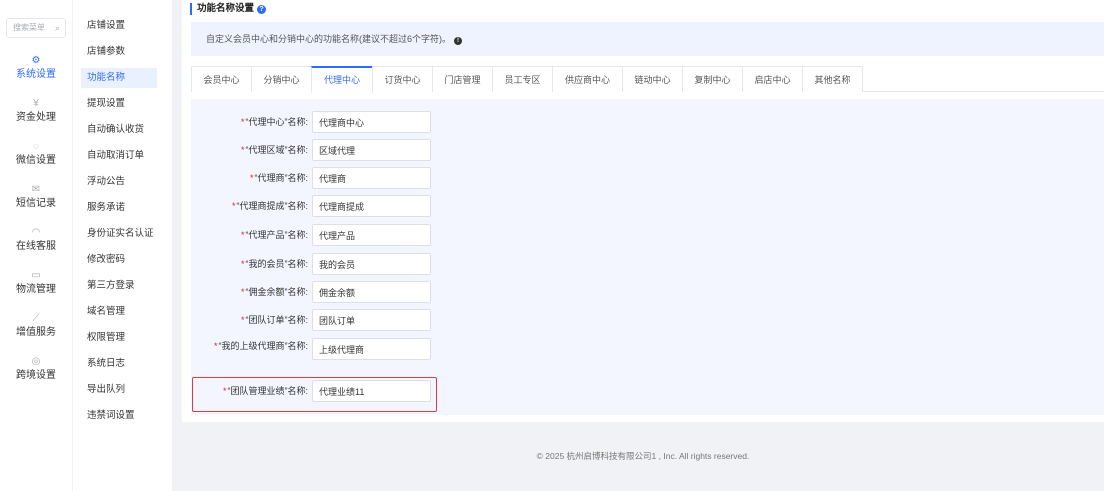 The image size is (1104, 491). I want to click on notice-text: 自定义会员中心和分销中心的功能名称(建议不超过6个字符)。, so click(329, 39).